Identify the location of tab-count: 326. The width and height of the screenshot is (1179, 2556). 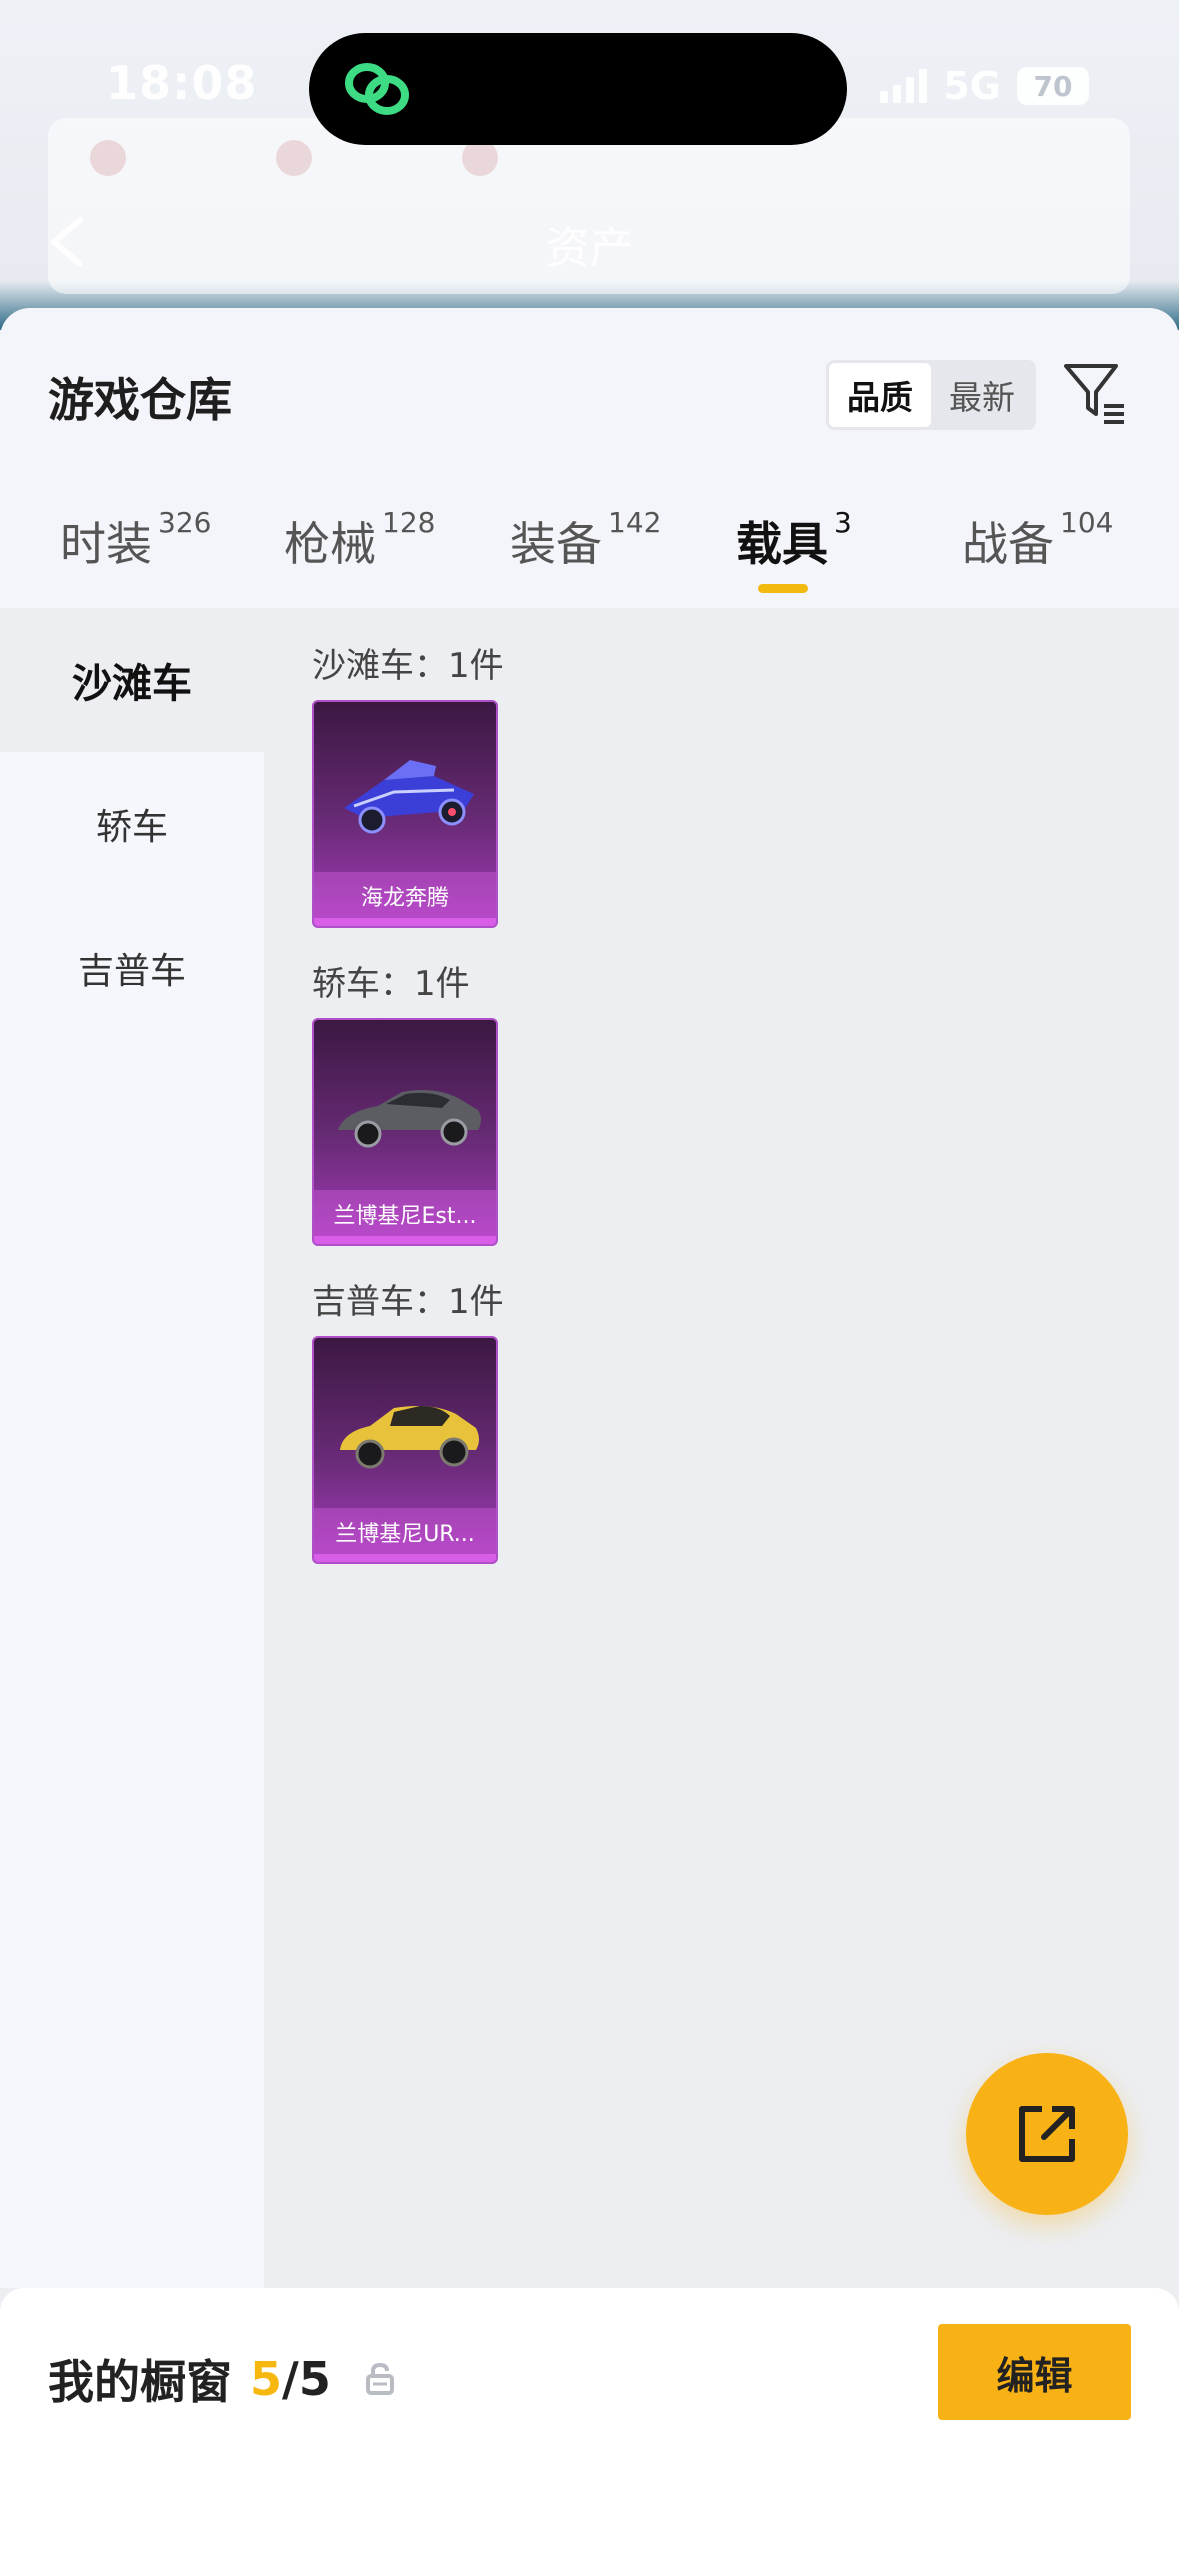
(185, 522).